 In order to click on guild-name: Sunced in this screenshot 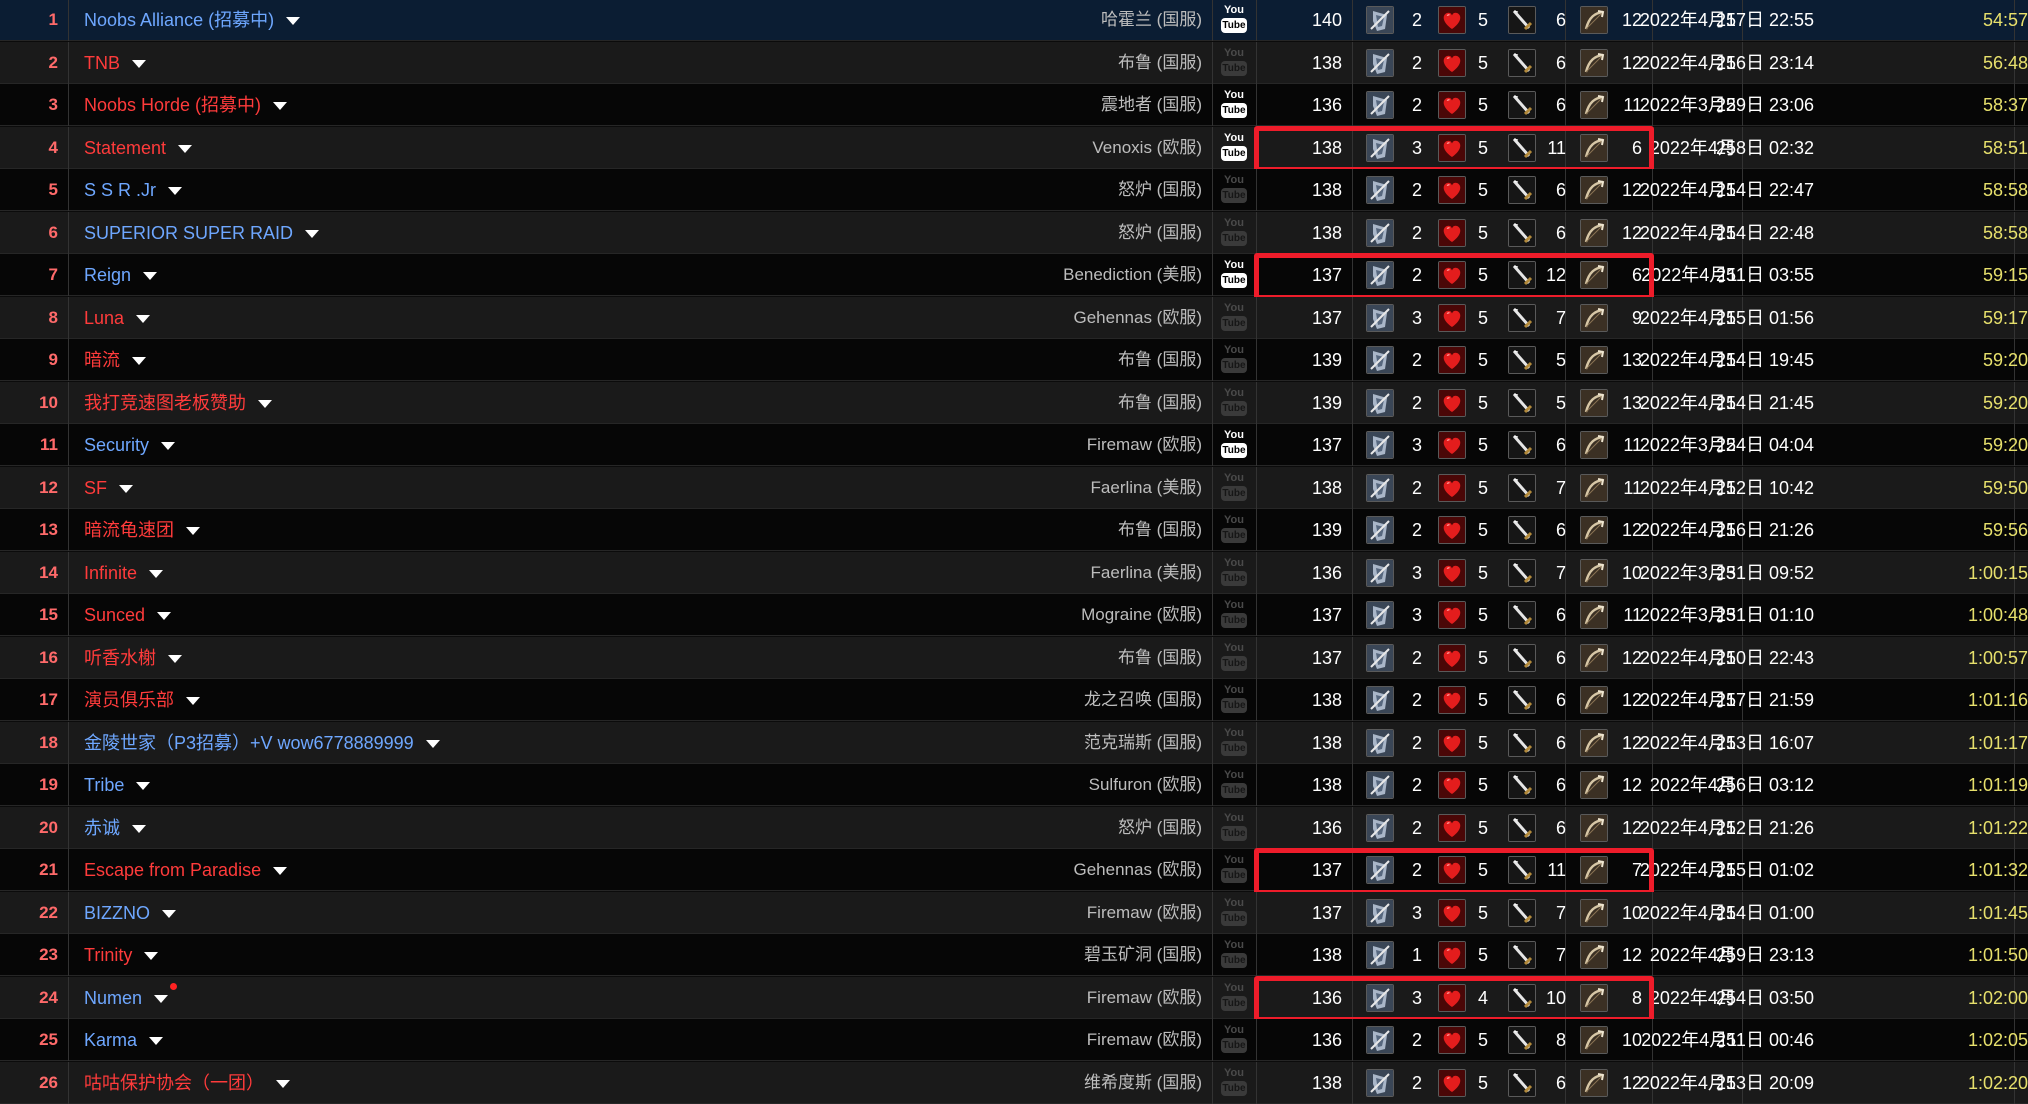, I will do `click(114, 615)`.